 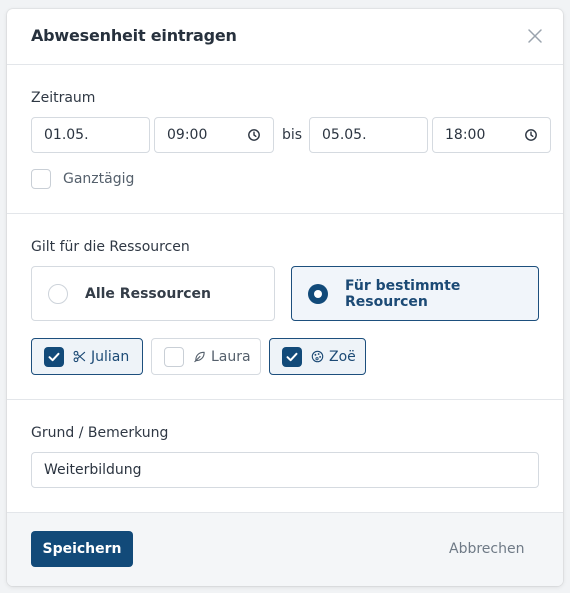 What do you see at coordinates (368, 135) in the screenshot?
I see `end-date-field: 05.05.` at bounding box center [368, 135].